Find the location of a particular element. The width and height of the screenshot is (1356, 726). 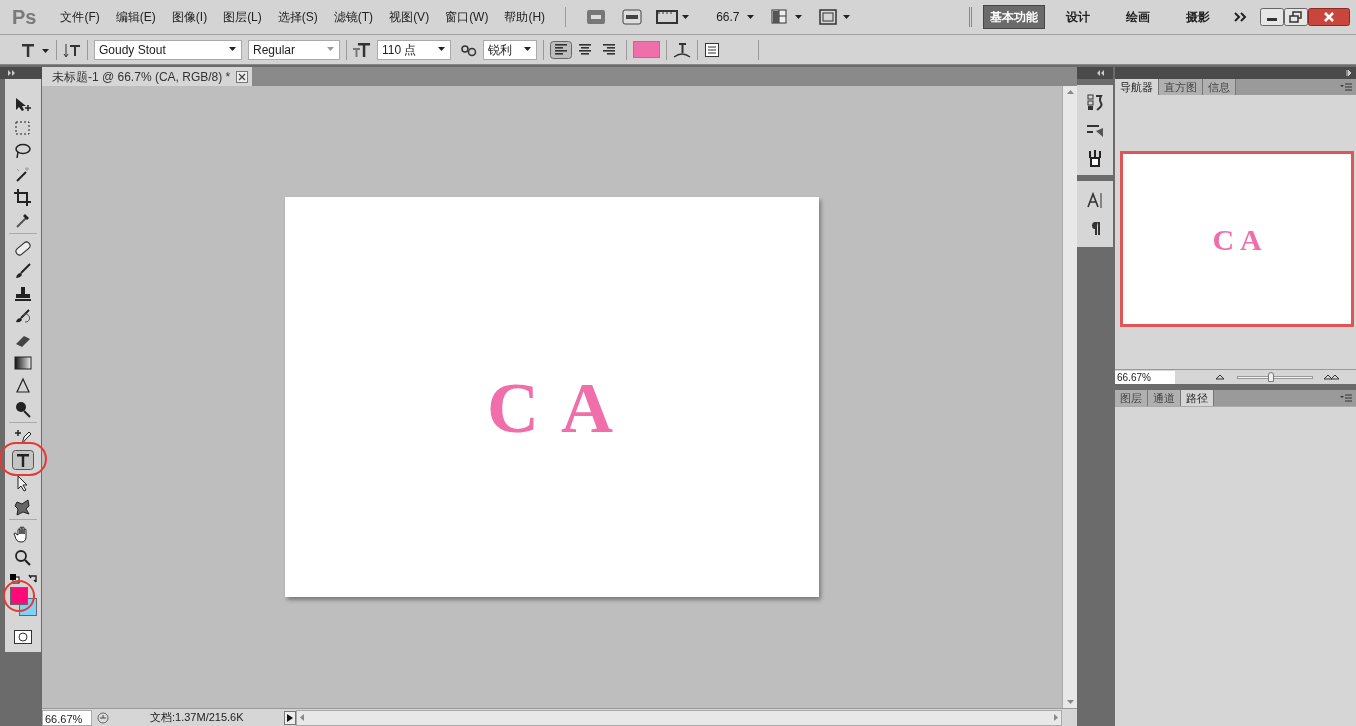

font-size-dropdown: 110 点 is located at coordinates (414, 49).